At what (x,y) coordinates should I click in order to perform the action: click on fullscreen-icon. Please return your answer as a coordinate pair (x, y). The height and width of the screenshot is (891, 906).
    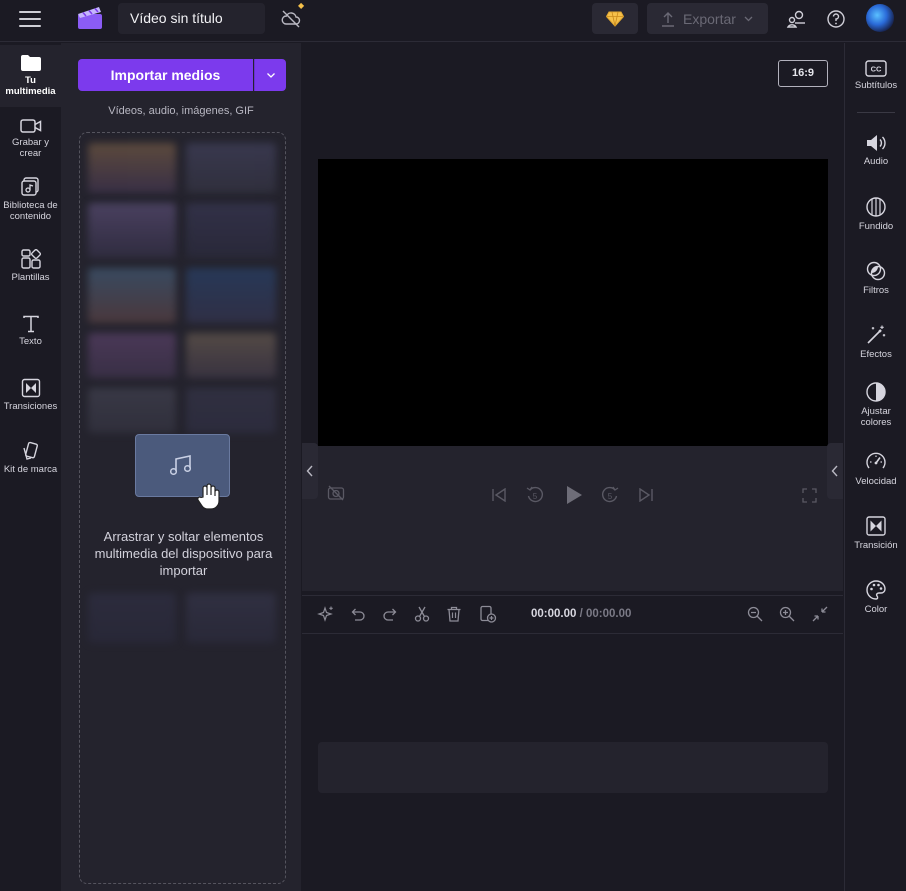
    Looking at the image, I should click on (809, 495).